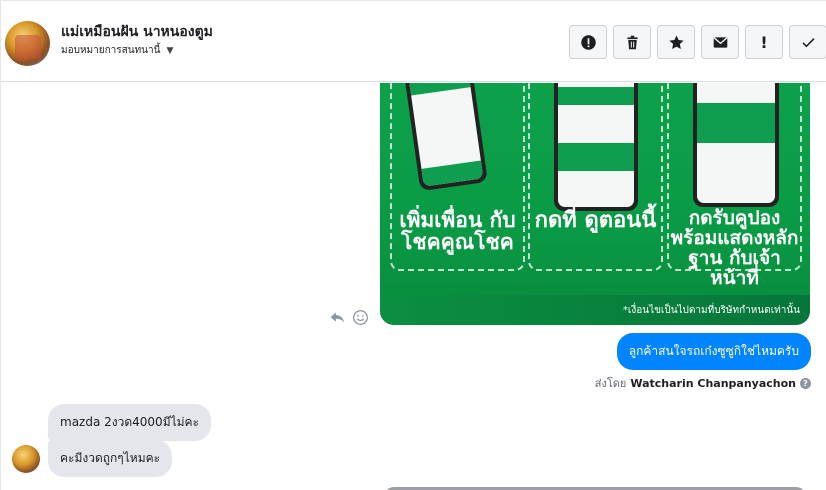 The height and width of the screenshot is (490, 826). What do you see at coordinates (26, 459) in the screenshot?
I see `contact-avatar-small` at bounding box center [26, 459].